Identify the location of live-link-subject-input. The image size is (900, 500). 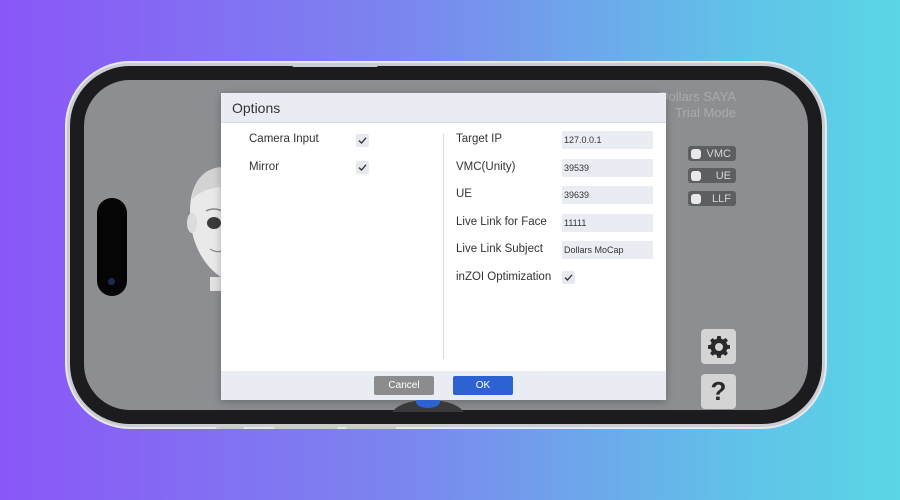
(607, 250).